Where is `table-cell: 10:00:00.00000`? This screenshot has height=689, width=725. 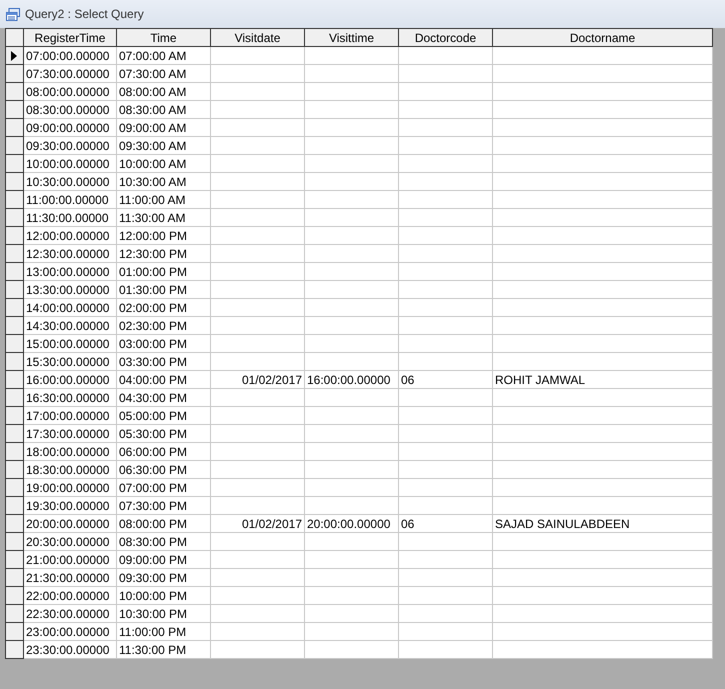
table-cell: 10:00:00.00000 is located at coordinates (68, 163).